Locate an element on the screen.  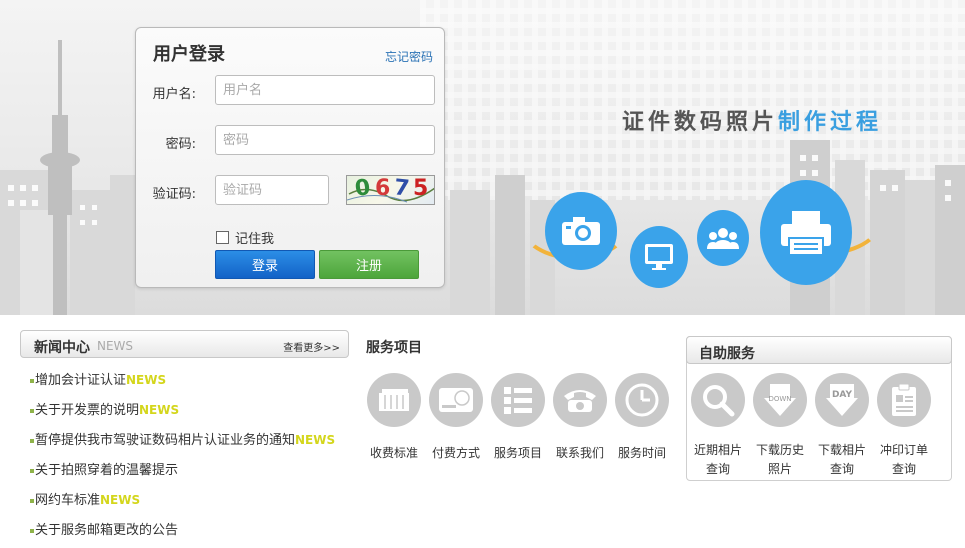
services-title: 服务项目 is located at coordinates (394, 348).